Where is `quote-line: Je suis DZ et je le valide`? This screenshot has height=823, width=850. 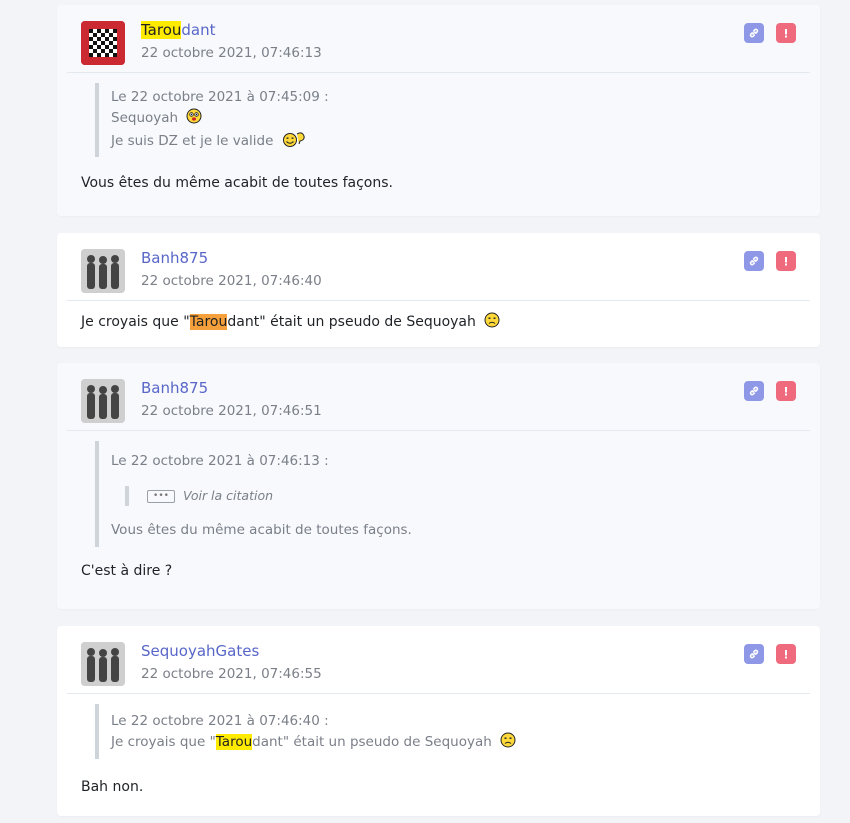
quote-line: Je suis DZ et je le valide is located at coordinates (453, 142).